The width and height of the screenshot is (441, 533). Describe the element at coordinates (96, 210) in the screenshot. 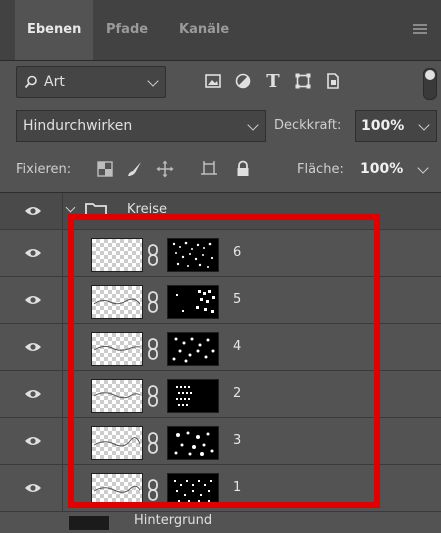

I see `folder-icon` at that location.